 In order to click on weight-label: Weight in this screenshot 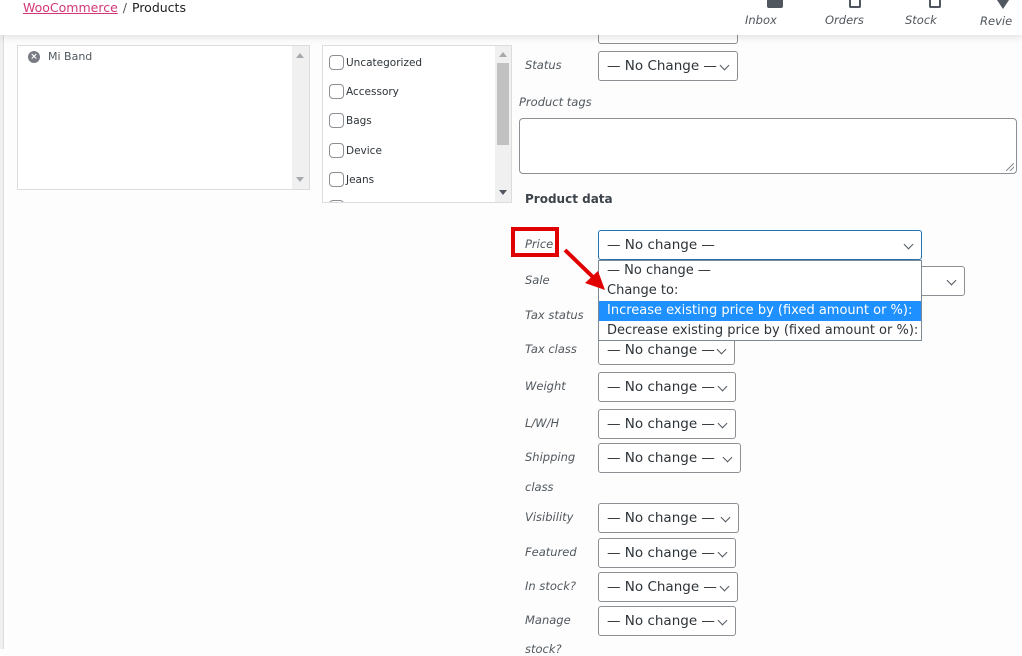, I will do `click(545, 386)`.